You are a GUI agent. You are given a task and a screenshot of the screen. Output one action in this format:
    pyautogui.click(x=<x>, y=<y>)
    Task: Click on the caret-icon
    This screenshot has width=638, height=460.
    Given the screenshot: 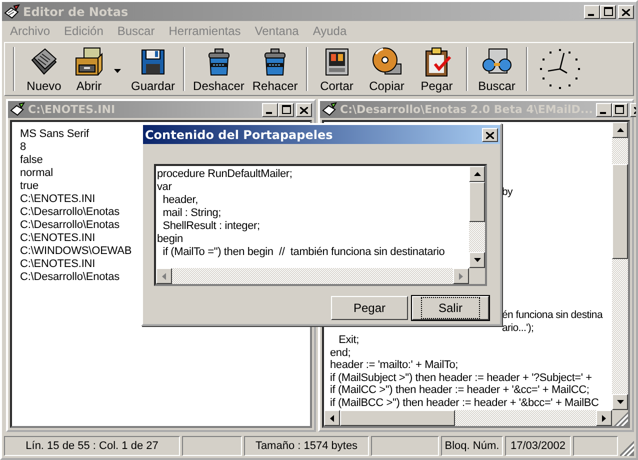 What is the action you would take?
    pyautogui.click(x=117, y=70)
    